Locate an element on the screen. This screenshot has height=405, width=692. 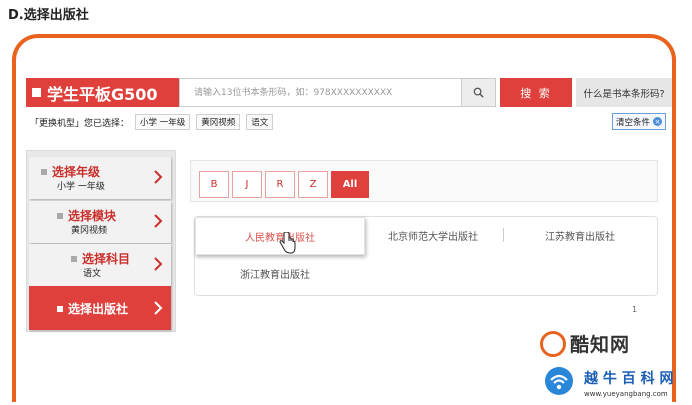
kuzhi-logo: 酷知网 is located at coordinates (585, 343).